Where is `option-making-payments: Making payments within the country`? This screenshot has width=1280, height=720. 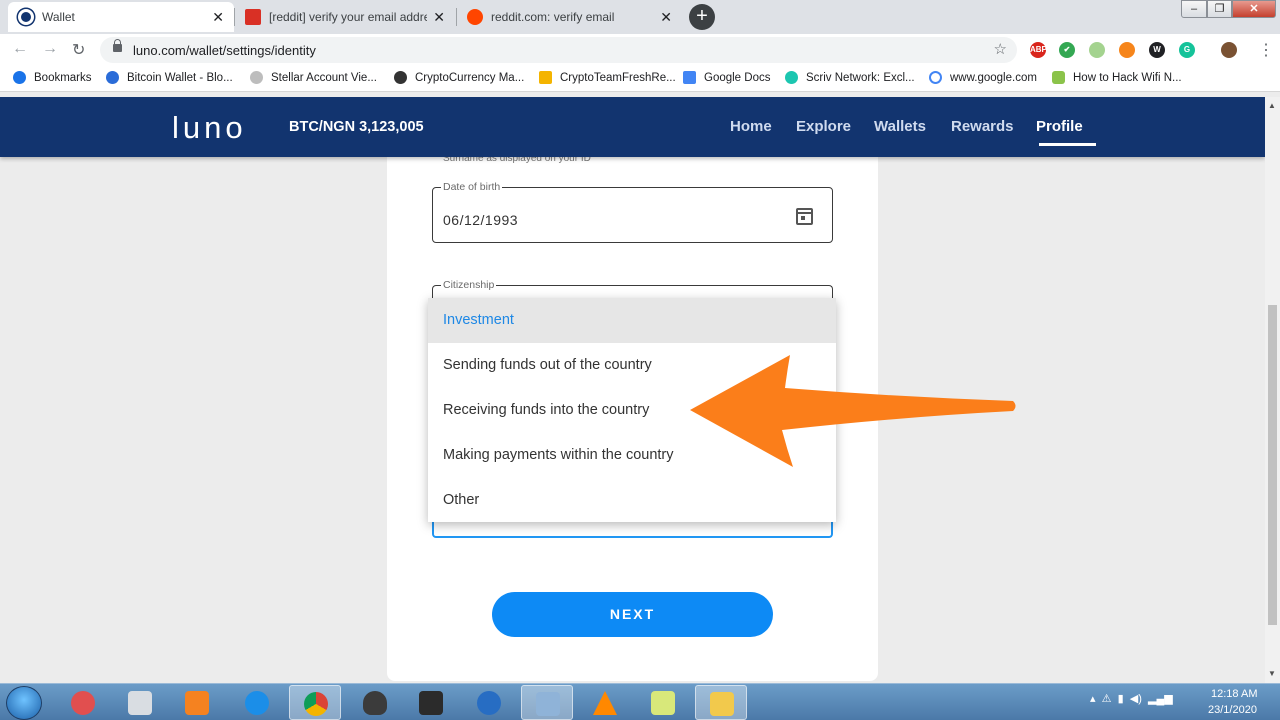 option-making-payments: Making payments within the country is located at coordinates (632, 455).